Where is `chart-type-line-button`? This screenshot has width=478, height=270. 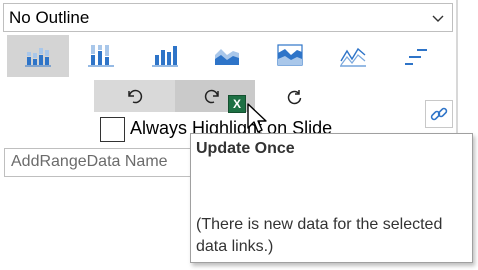 chart-type-line-button is located at coordinates (353, 56).